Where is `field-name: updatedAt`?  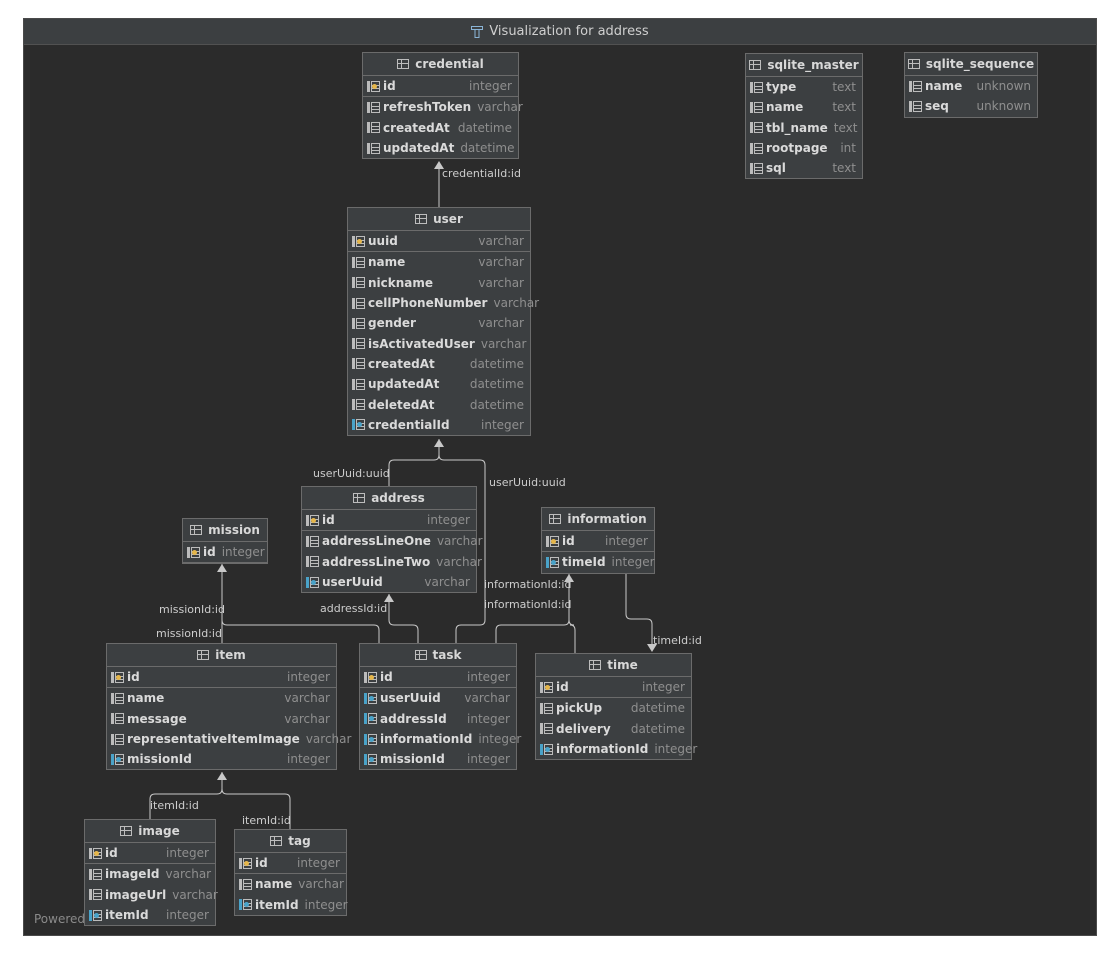 field-name: updatedAt is located at coordinates (404, 384).